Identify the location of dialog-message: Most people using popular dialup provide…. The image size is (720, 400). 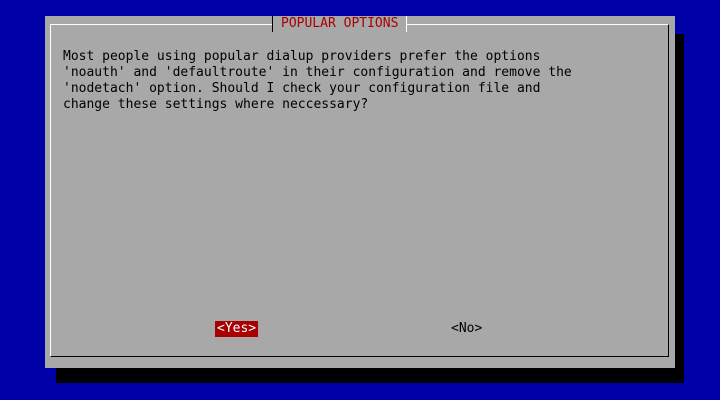
(317, 80).